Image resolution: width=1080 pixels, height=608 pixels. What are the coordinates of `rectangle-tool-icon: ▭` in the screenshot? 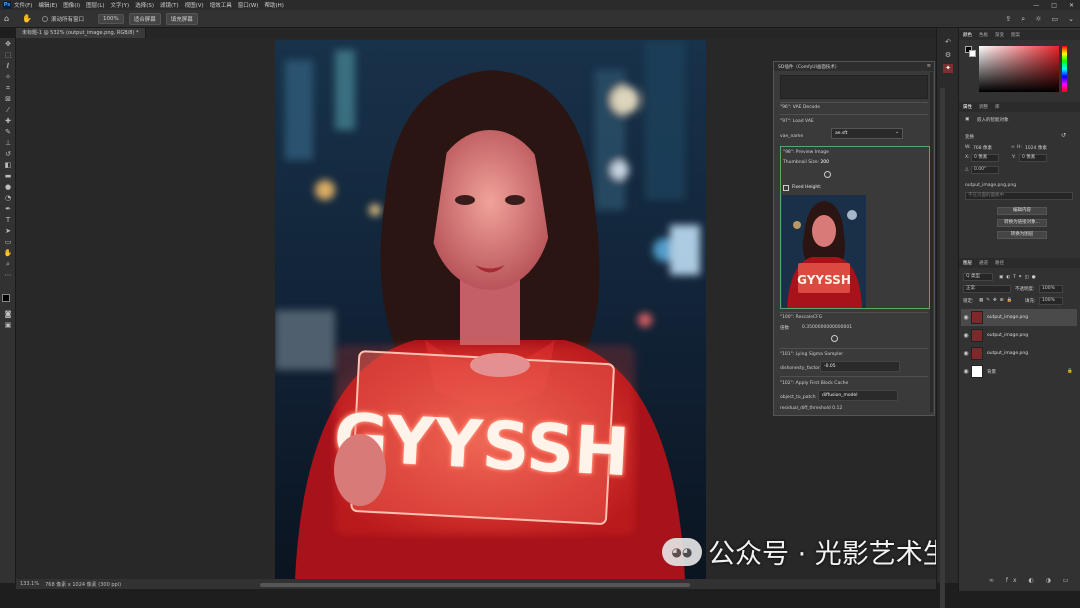 It's located at (8, 242).